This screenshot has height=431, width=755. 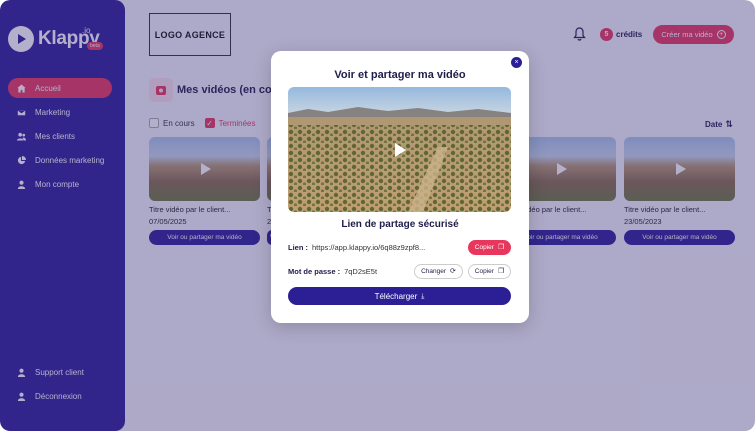 I want to click on secure-link-heading: Lien de partage sécurisé, so click(x=400, y=224).